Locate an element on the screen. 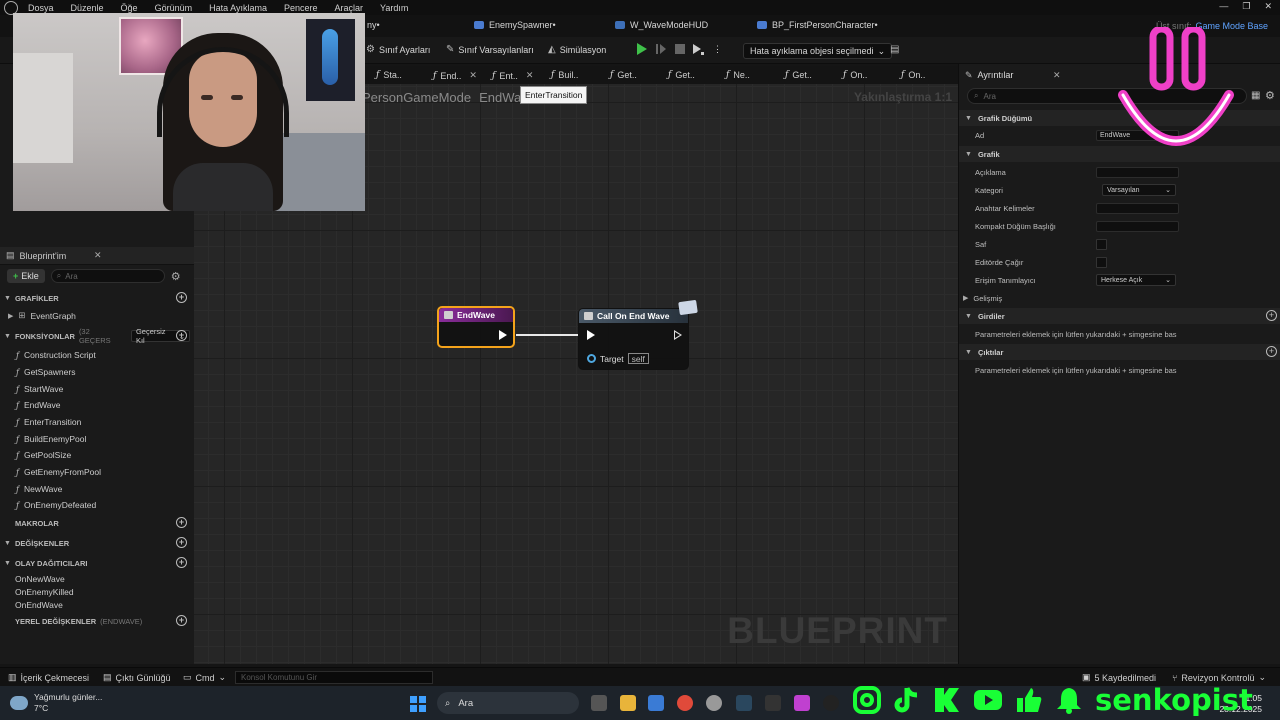 Image resolution: width=1280 pixels, height=720 pixels. group-inputs: ▼ Girdiler + is located at coordinates (1119, 316).